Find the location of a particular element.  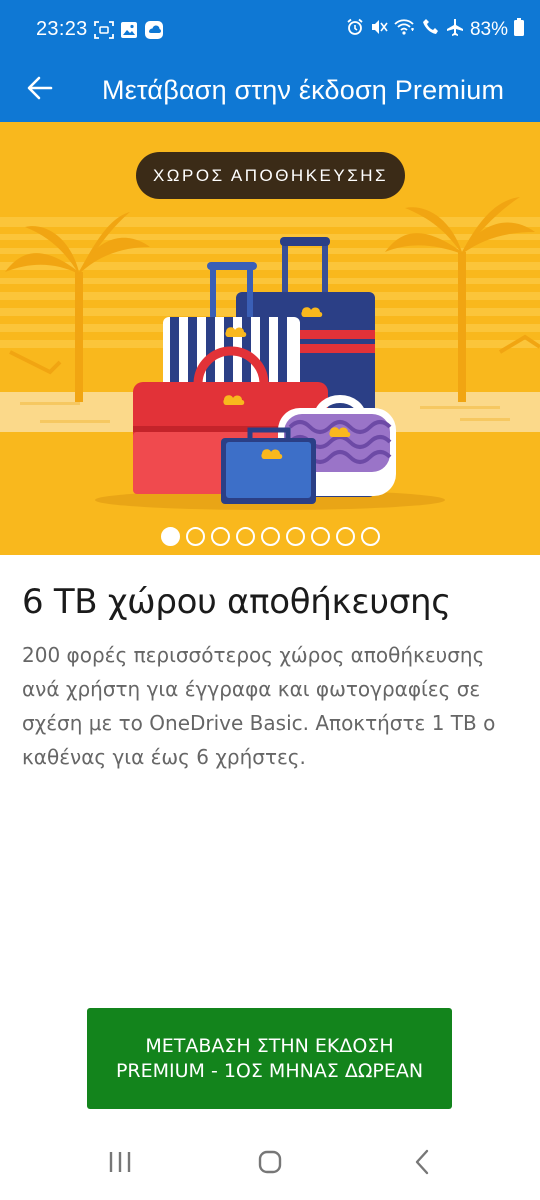

status-bar: 23:23 83% is located at coordinates (270, 30).